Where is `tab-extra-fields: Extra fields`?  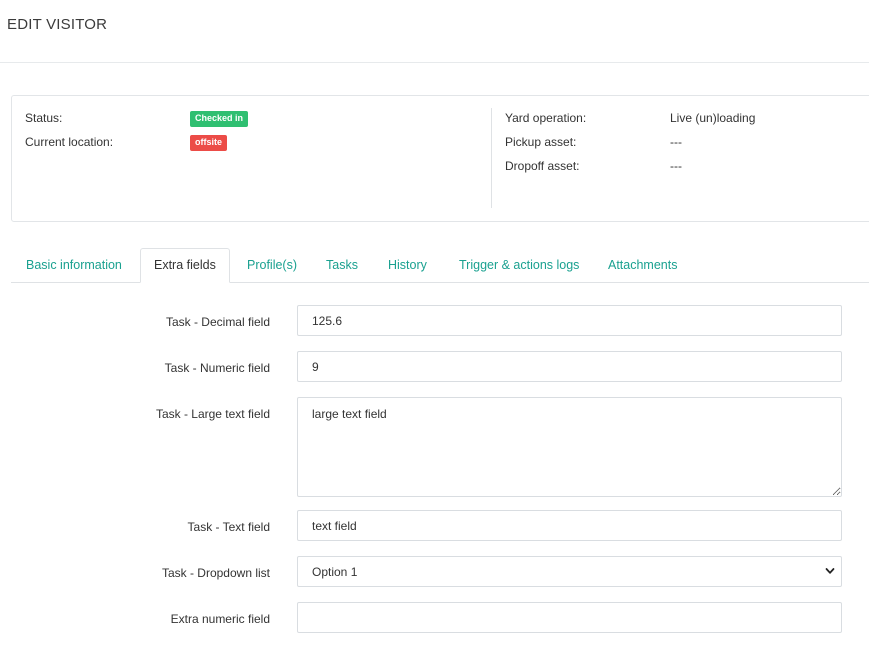 tab-extra-fields: Extra fields is located at coordinates (185, 265).